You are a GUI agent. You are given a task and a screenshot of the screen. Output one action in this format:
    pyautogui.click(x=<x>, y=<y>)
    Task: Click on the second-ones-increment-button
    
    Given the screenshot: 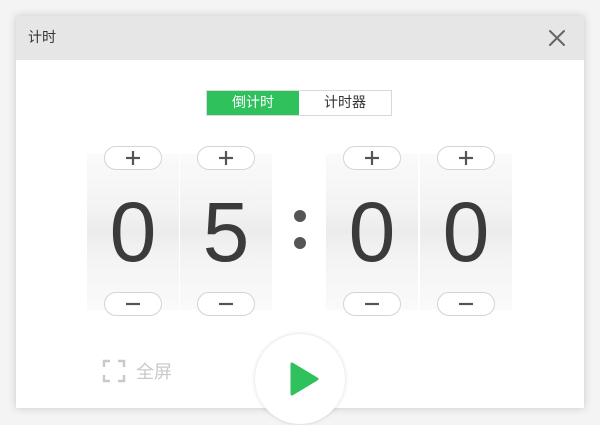 What is the action you would take?
    pyautogui.click(x=466, y=158)
    